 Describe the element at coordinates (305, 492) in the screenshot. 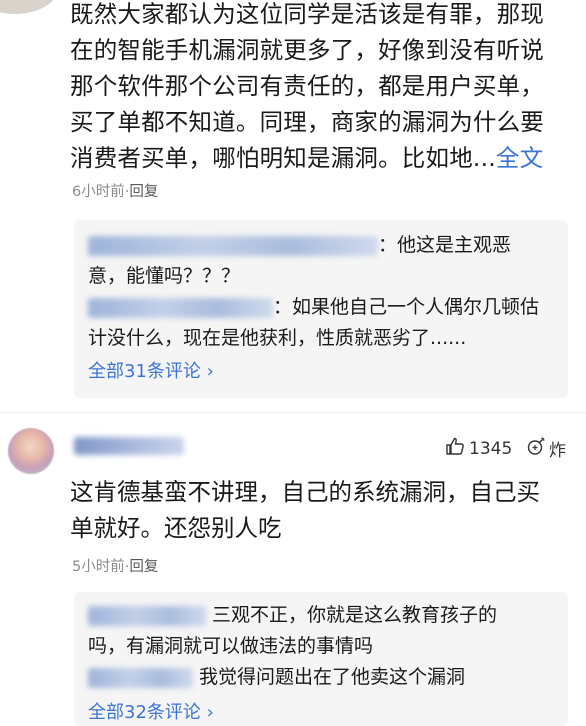

I see `comment-line: 这肯德基蛮不讲理，自己的系统漏洞，自己买` at that location.